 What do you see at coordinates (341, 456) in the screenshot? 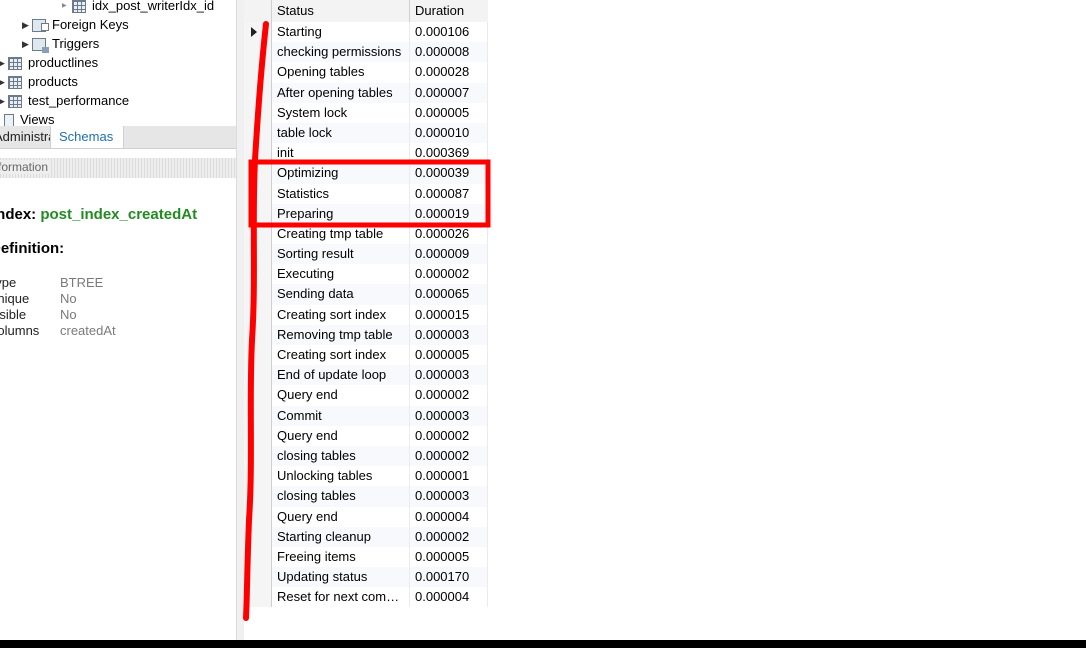
I see `cell-status: closing tables` at bounding box center [341, 456].